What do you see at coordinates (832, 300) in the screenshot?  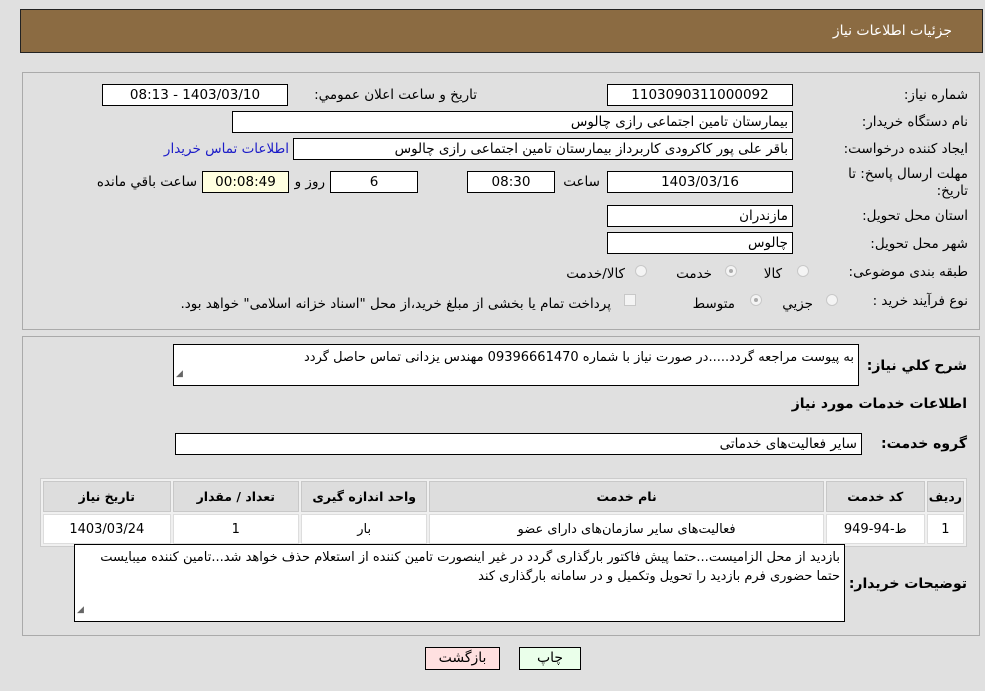 I see `process-radio-minor` at bounding box center [832, 300].